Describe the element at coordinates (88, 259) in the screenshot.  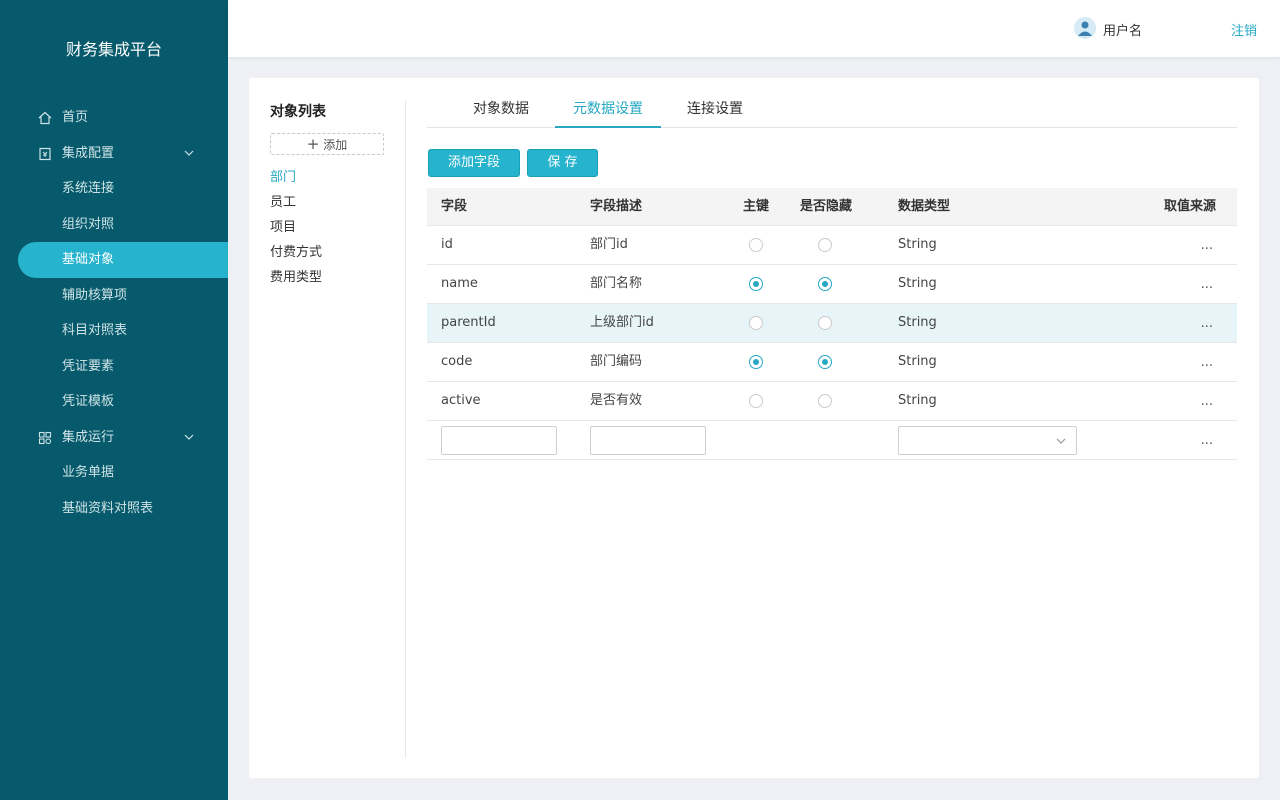
I see `sidebar-item-label: 基础对象` at that location.